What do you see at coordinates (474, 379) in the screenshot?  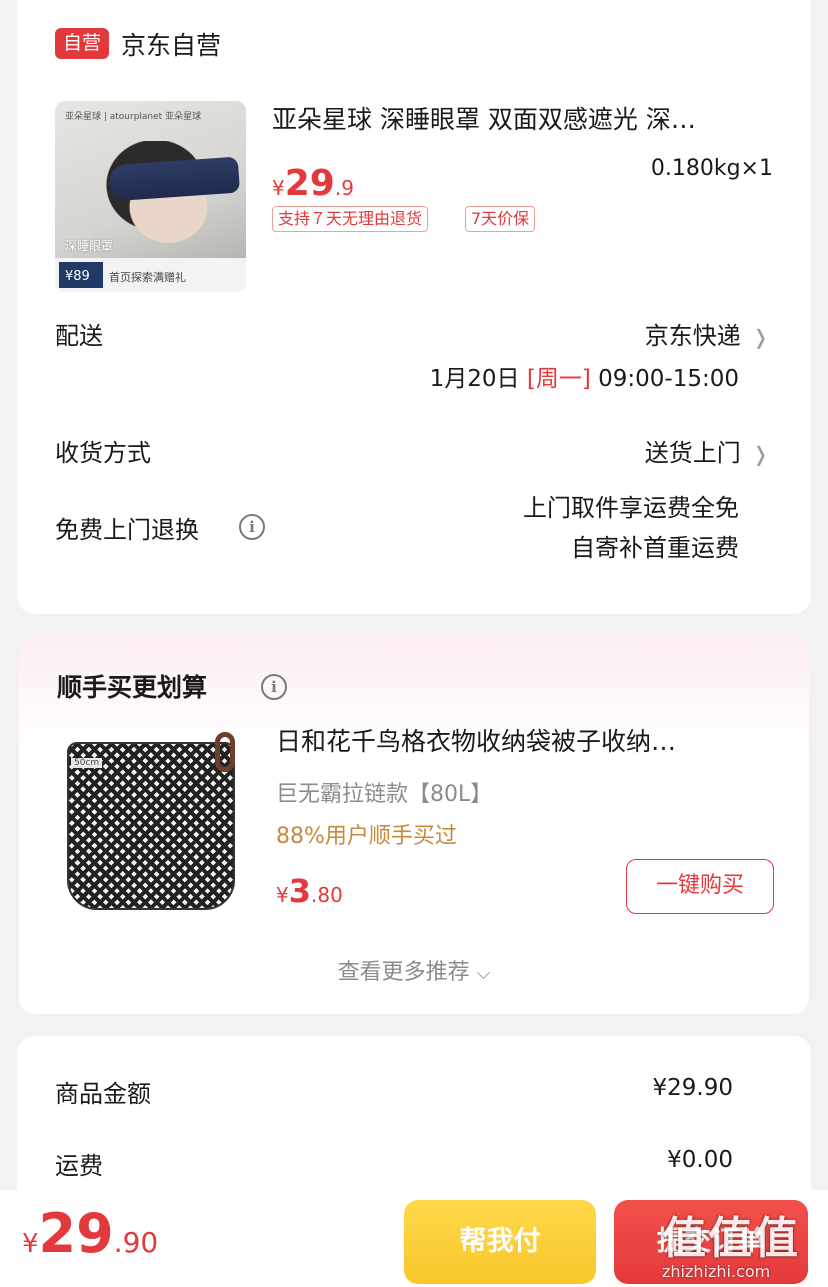 I see `delivery-date: 1月20日` at bounding box center [474, 379].